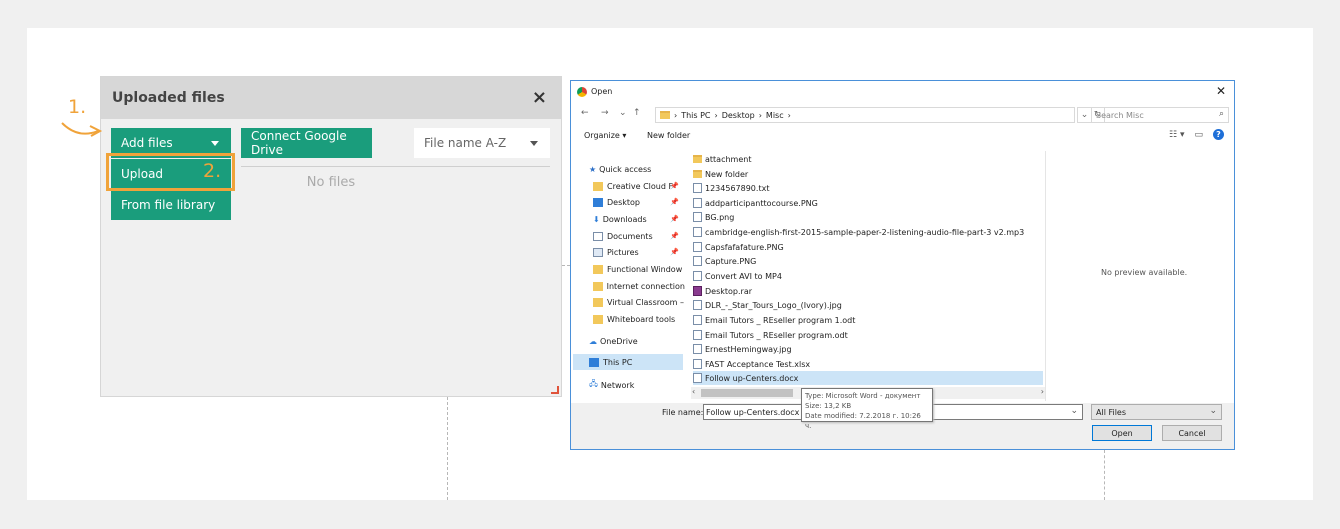 The width and height of the screenshot is (1340, 529). Describe the element at coordinates (637, 385) in the screenshot. I see `nav-item-network: 🖧 Network` at that location.